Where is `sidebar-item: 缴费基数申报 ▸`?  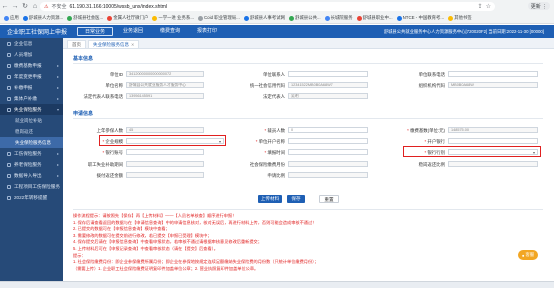 sidebar-item: 缴费基数申报 ▸ is located at coordinates (31, 65).